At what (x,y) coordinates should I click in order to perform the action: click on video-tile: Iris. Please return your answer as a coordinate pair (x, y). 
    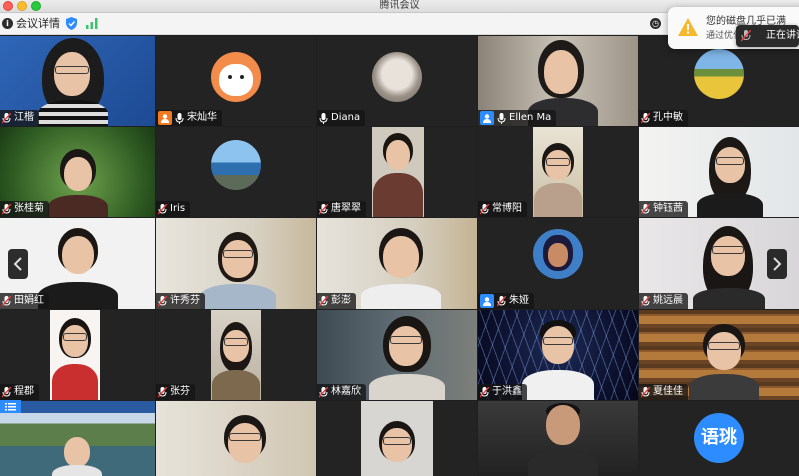
    Looking at the image, I should click on (236, 172).